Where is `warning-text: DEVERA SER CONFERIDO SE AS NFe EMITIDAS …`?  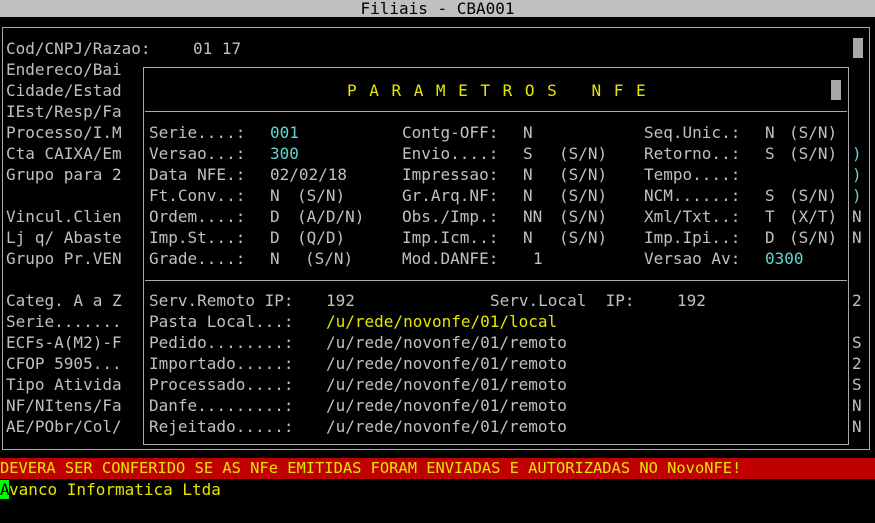
warning-text: DEVERA SER CONFERIDO SE AS NFe EMITIDAS … is located at coordinates (371, 468).